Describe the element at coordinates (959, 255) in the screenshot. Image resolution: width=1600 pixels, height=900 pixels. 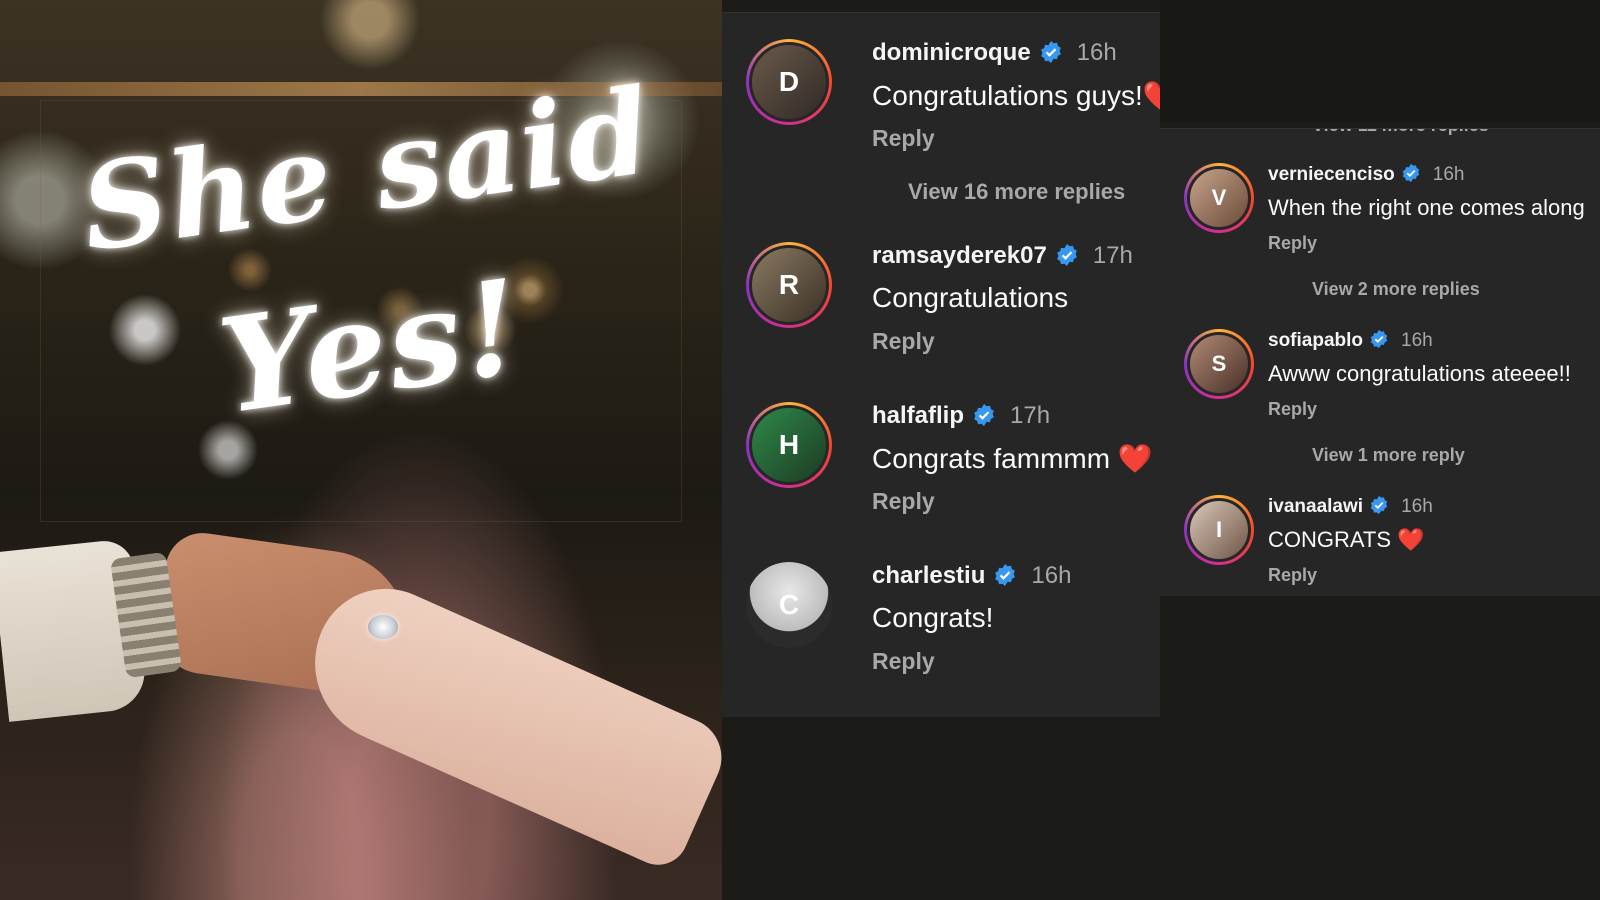
I see `comment-username: ramsayderek07` at that location.